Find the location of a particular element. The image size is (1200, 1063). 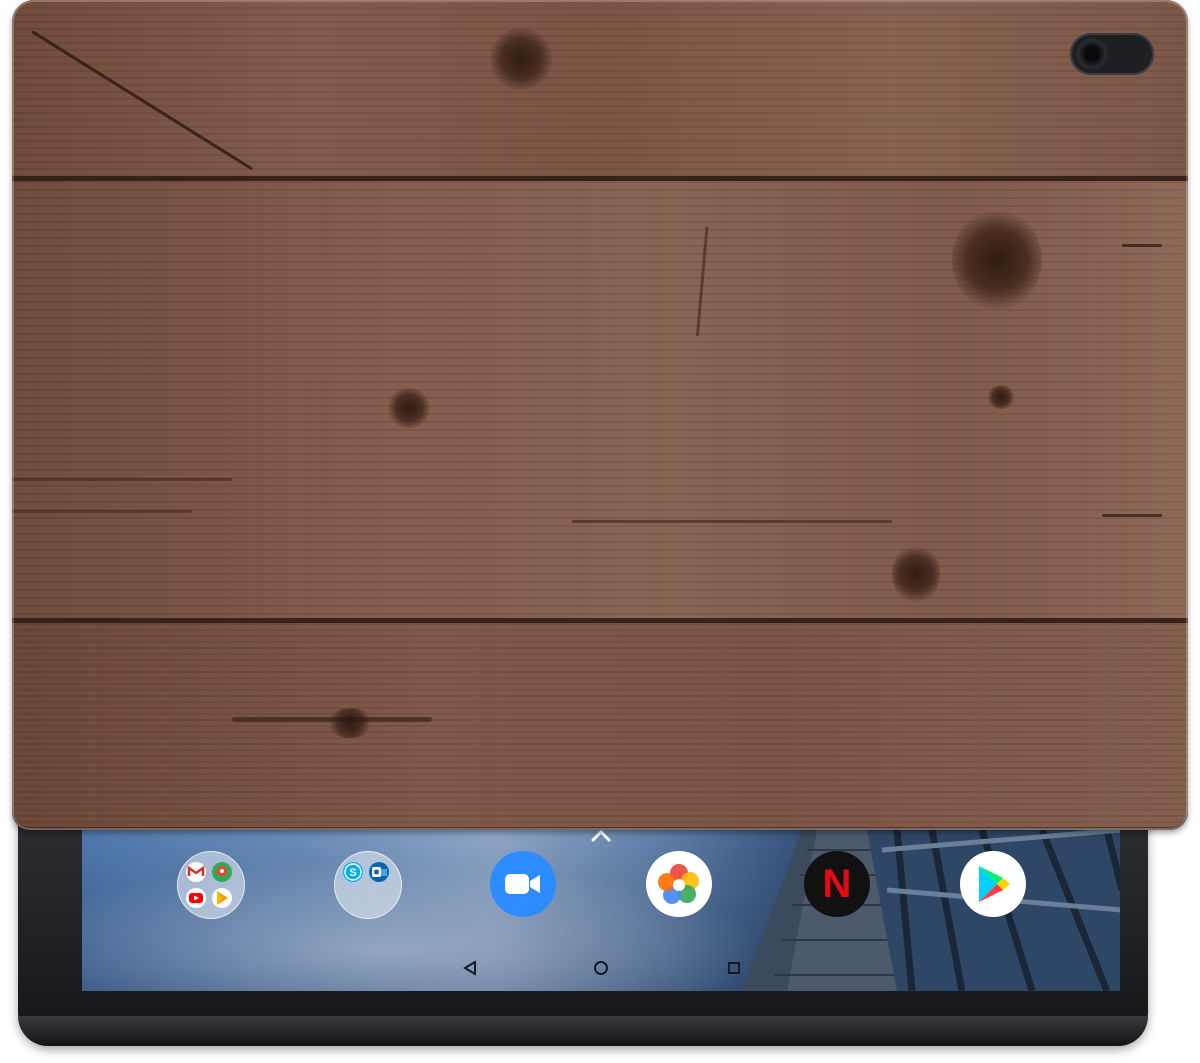

youtube-icon is located at coordinates (196, 898).